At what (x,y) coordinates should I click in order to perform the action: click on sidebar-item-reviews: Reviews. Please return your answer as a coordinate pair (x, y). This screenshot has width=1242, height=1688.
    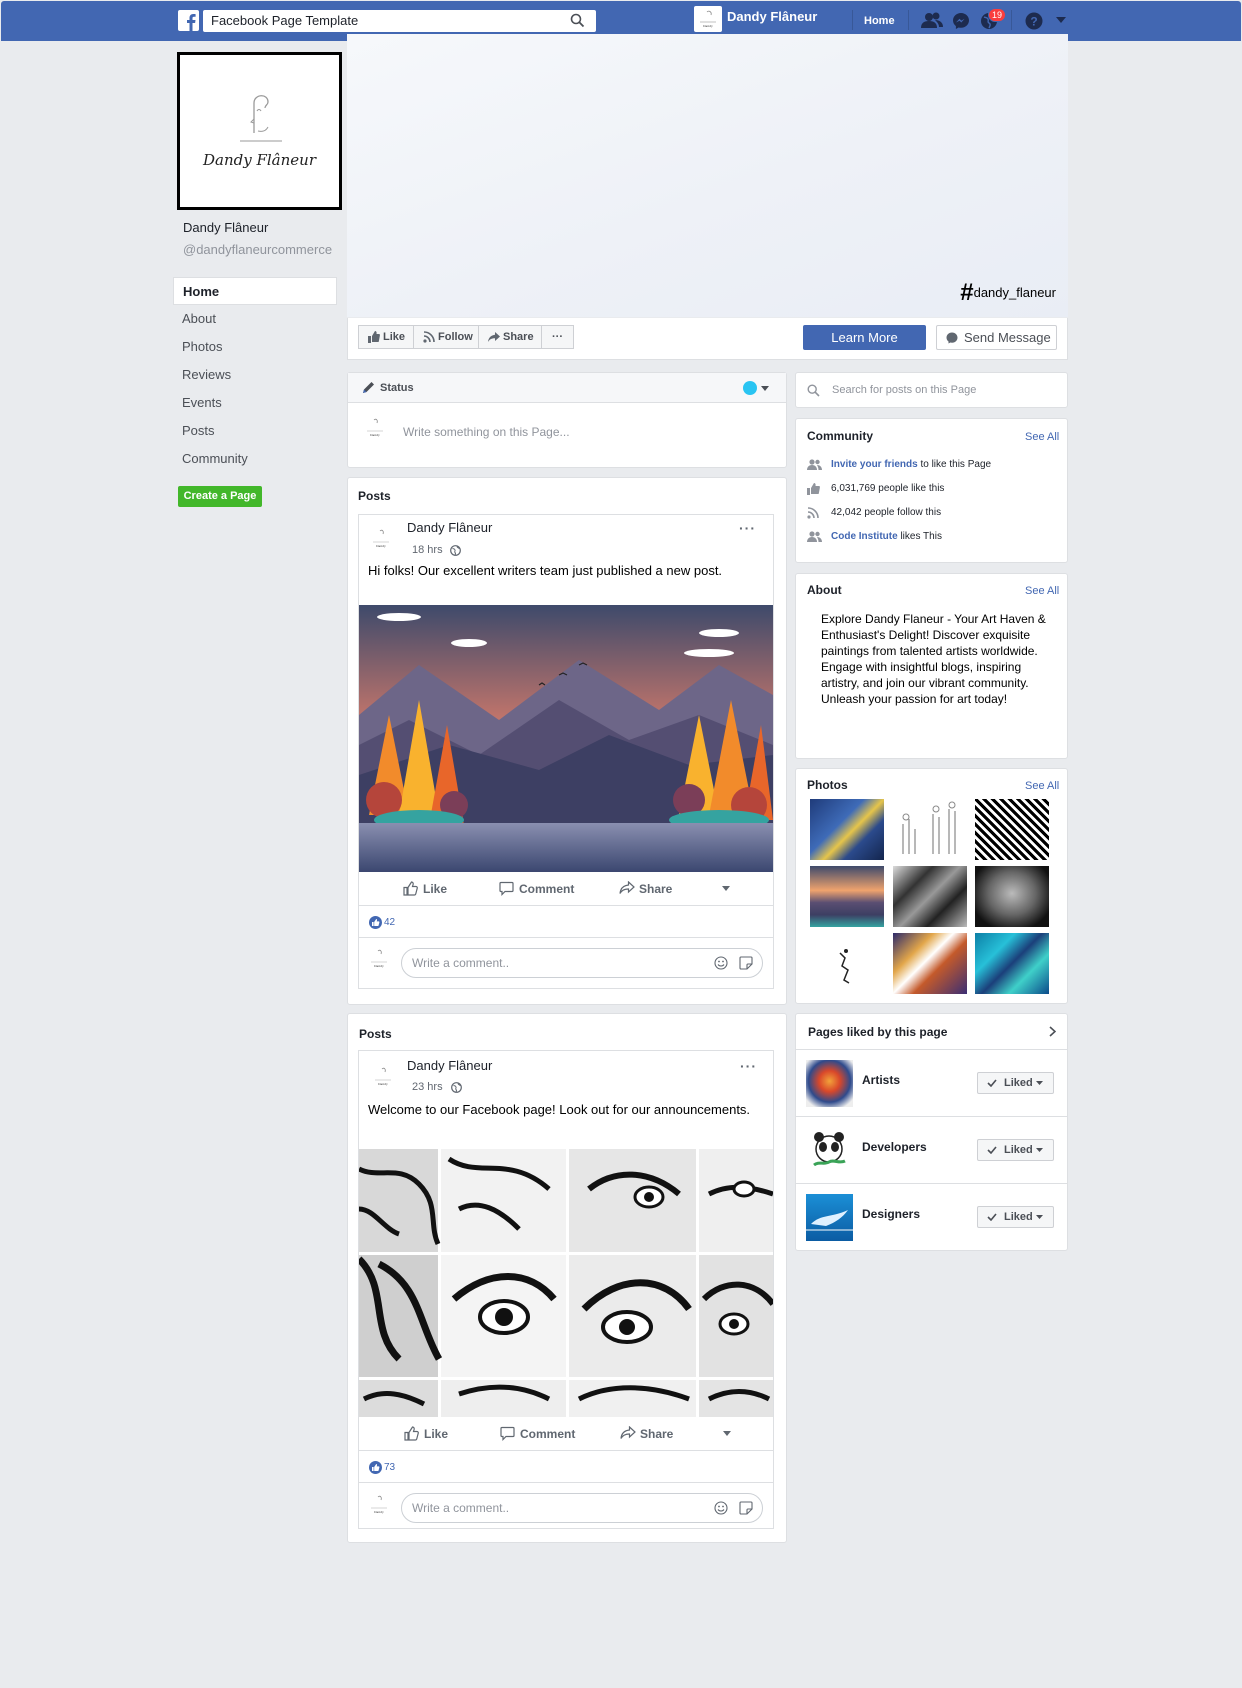
    Looking at the image, I should click on (255, 375).